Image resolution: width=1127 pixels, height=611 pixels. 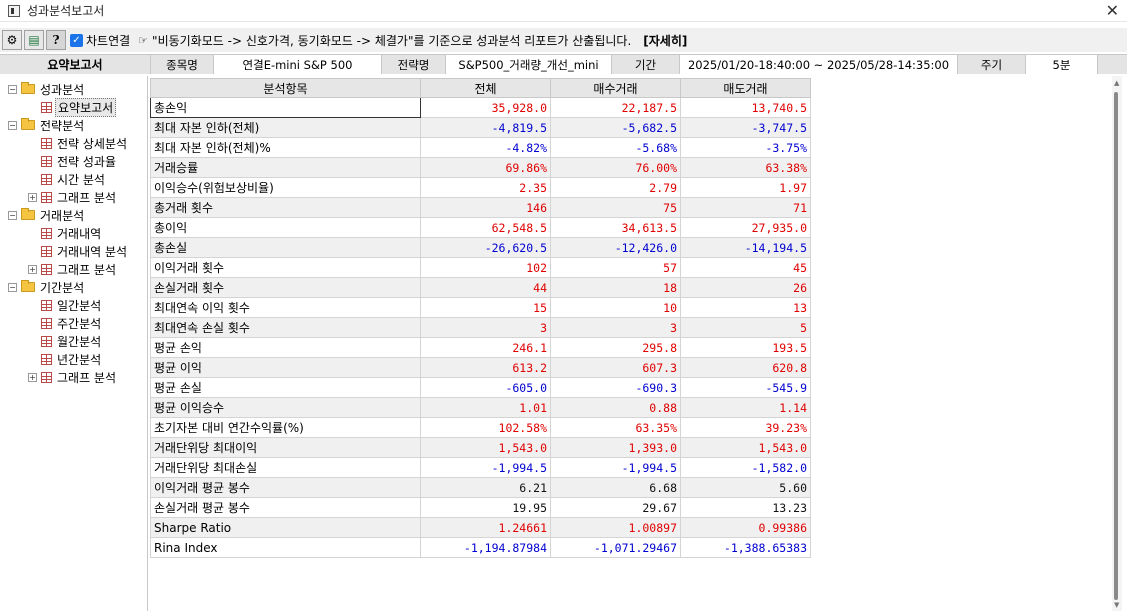 What do you see at coordinates (34, 40) in the screenshot?
I see `excel-icon: ▤` at bounding box center [34, 40].